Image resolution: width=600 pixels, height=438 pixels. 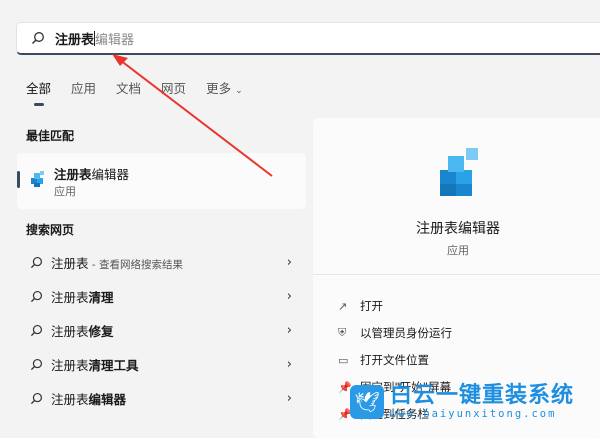 What do you see at coordinates (473, 414) in the screenshot?
I see `watermark-url: www.baiyunxitong.com` at bounding box center [473, 414].